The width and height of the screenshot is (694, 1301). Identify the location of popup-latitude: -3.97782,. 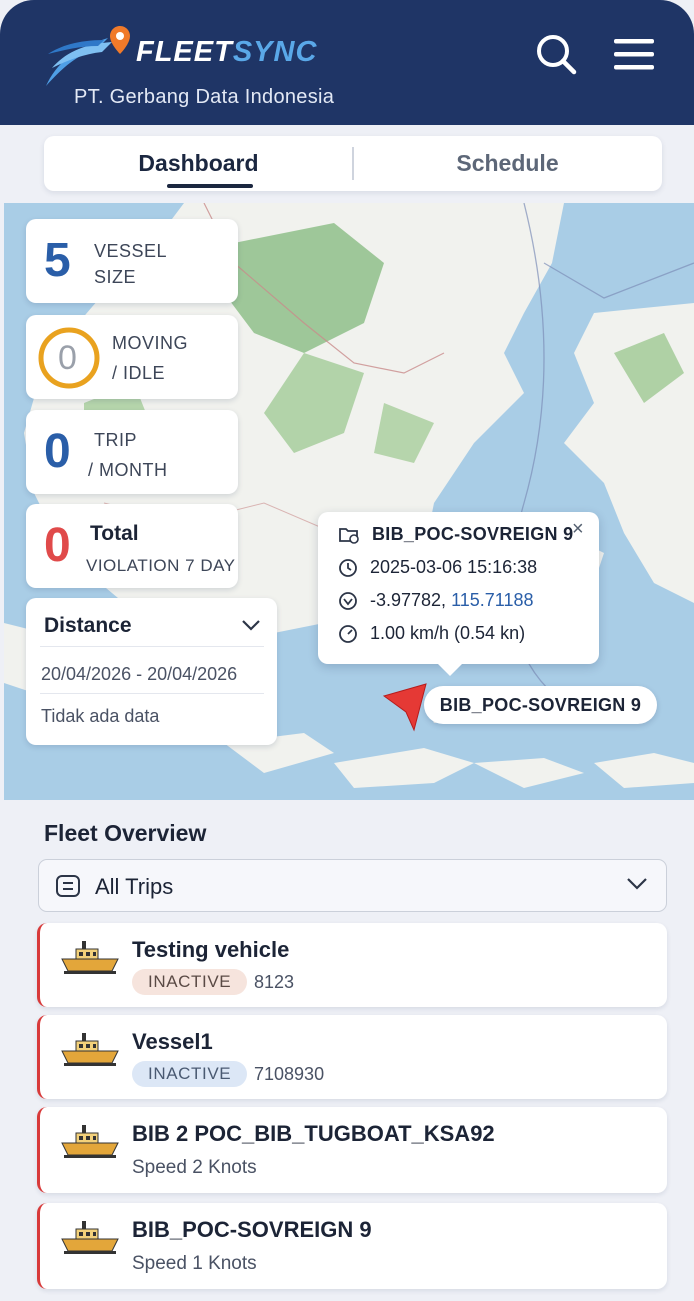
(408, 600).